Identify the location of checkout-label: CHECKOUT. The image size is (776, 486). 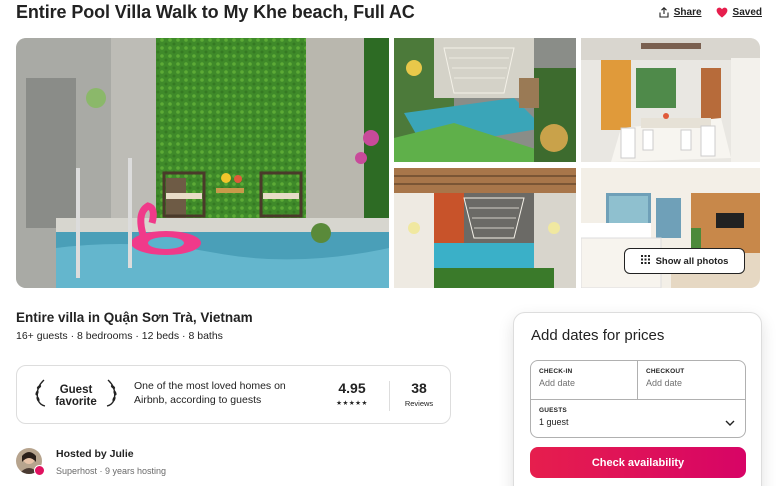
(665, 371).